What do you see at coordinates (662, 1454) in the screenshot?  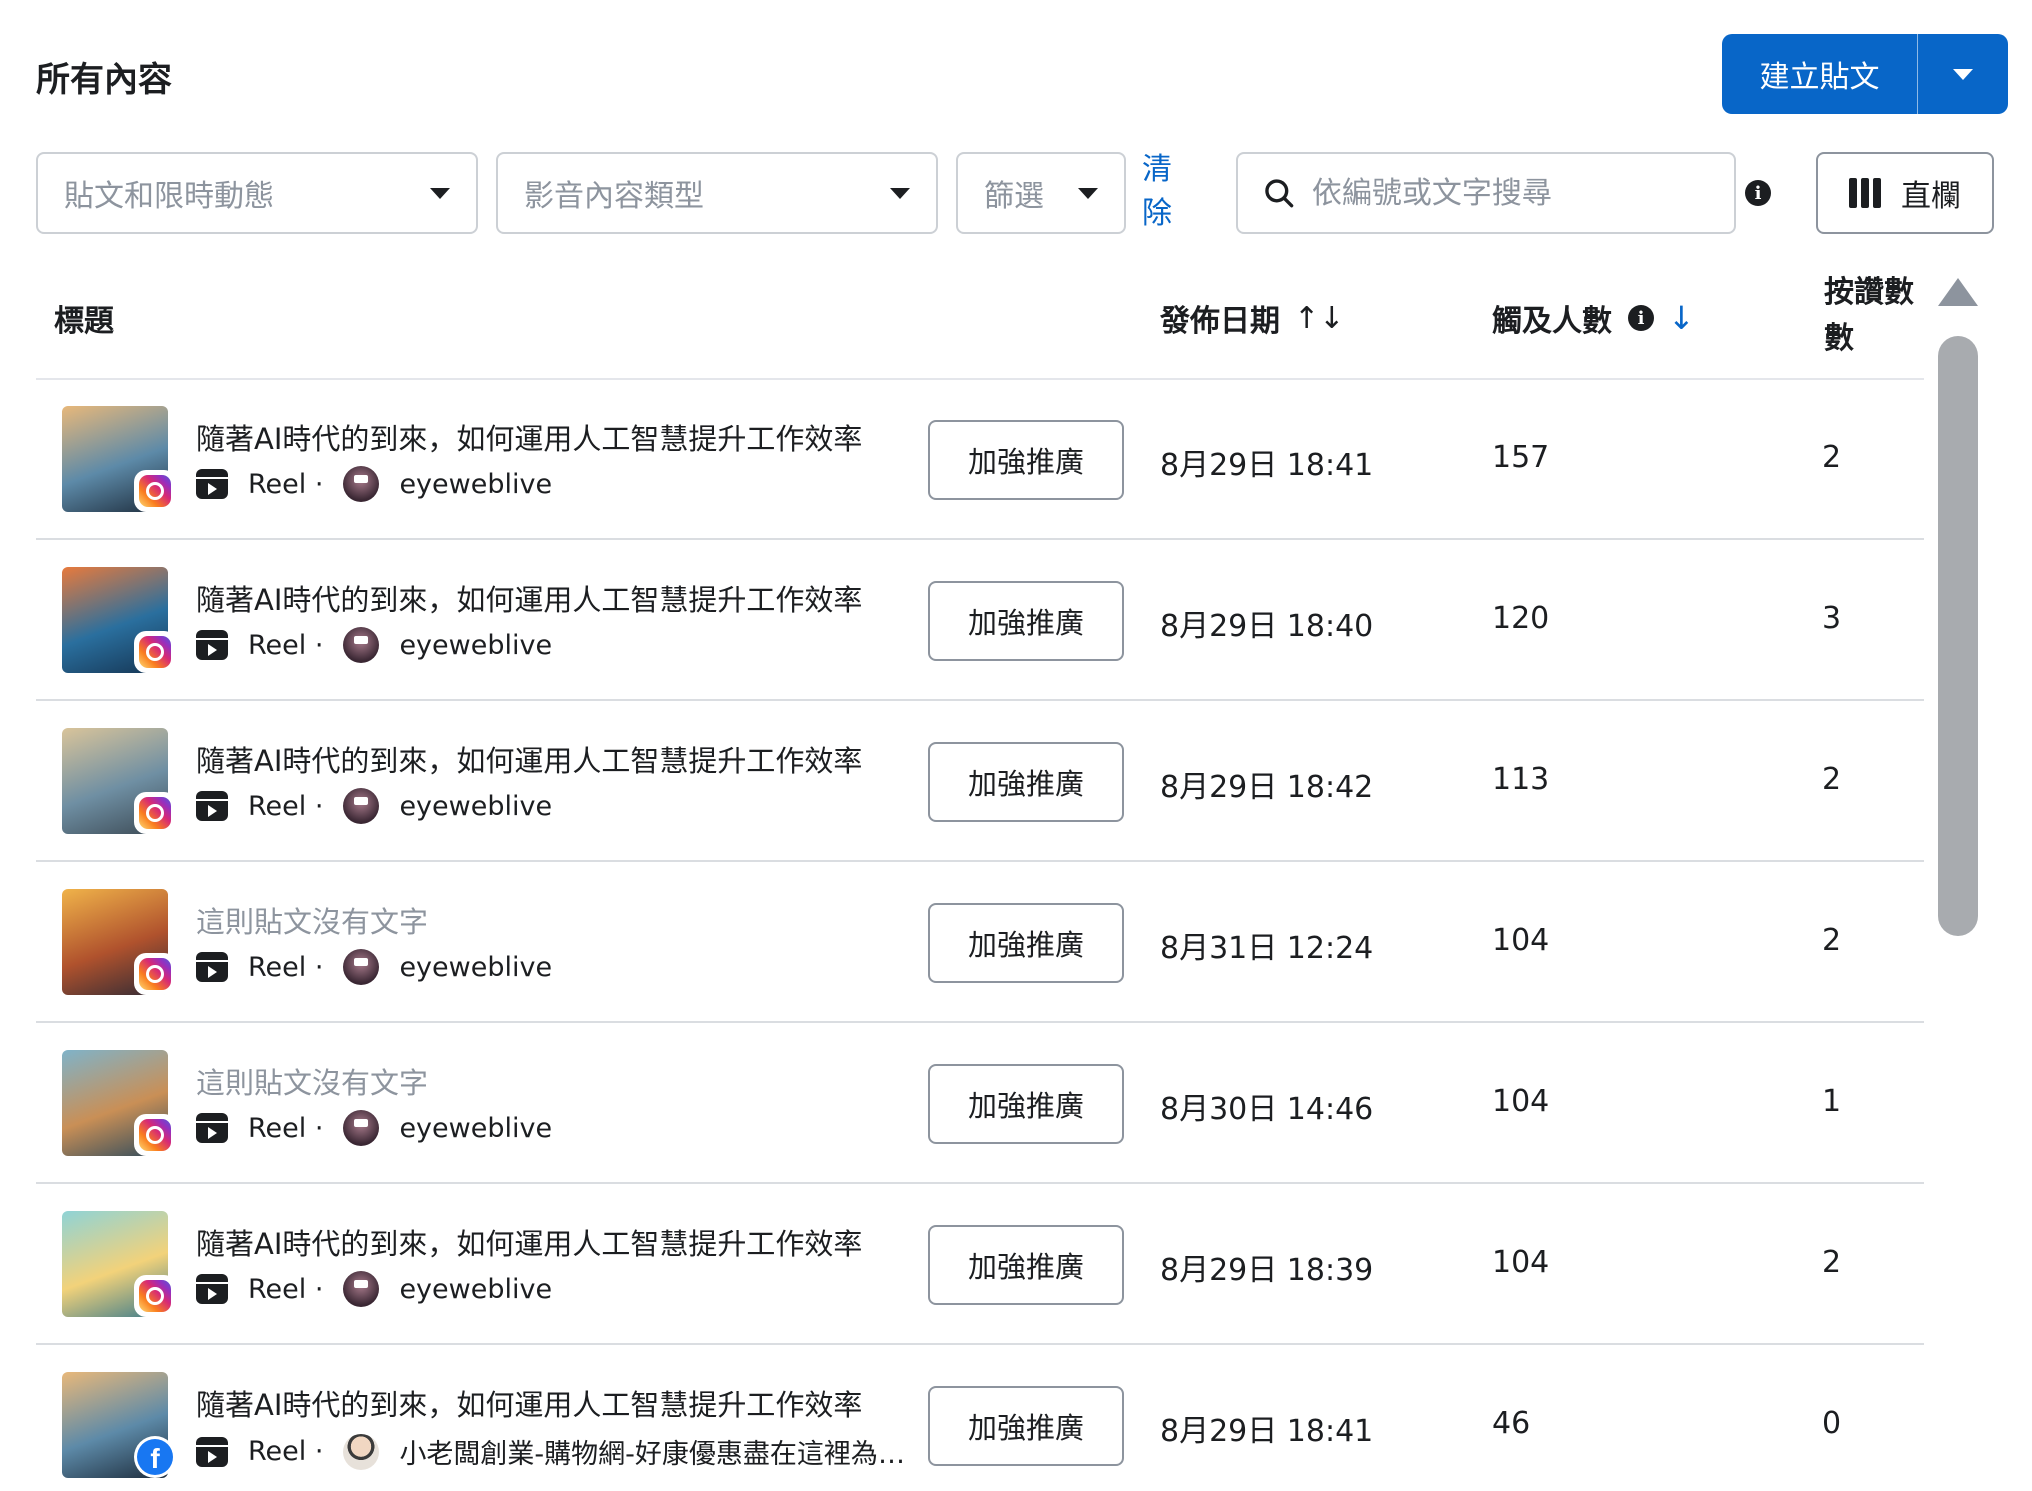 I see `account-name: 小老闆創業-購物網-好康優惠盡在這裡為你服務` at bounding box center [662, 1454].